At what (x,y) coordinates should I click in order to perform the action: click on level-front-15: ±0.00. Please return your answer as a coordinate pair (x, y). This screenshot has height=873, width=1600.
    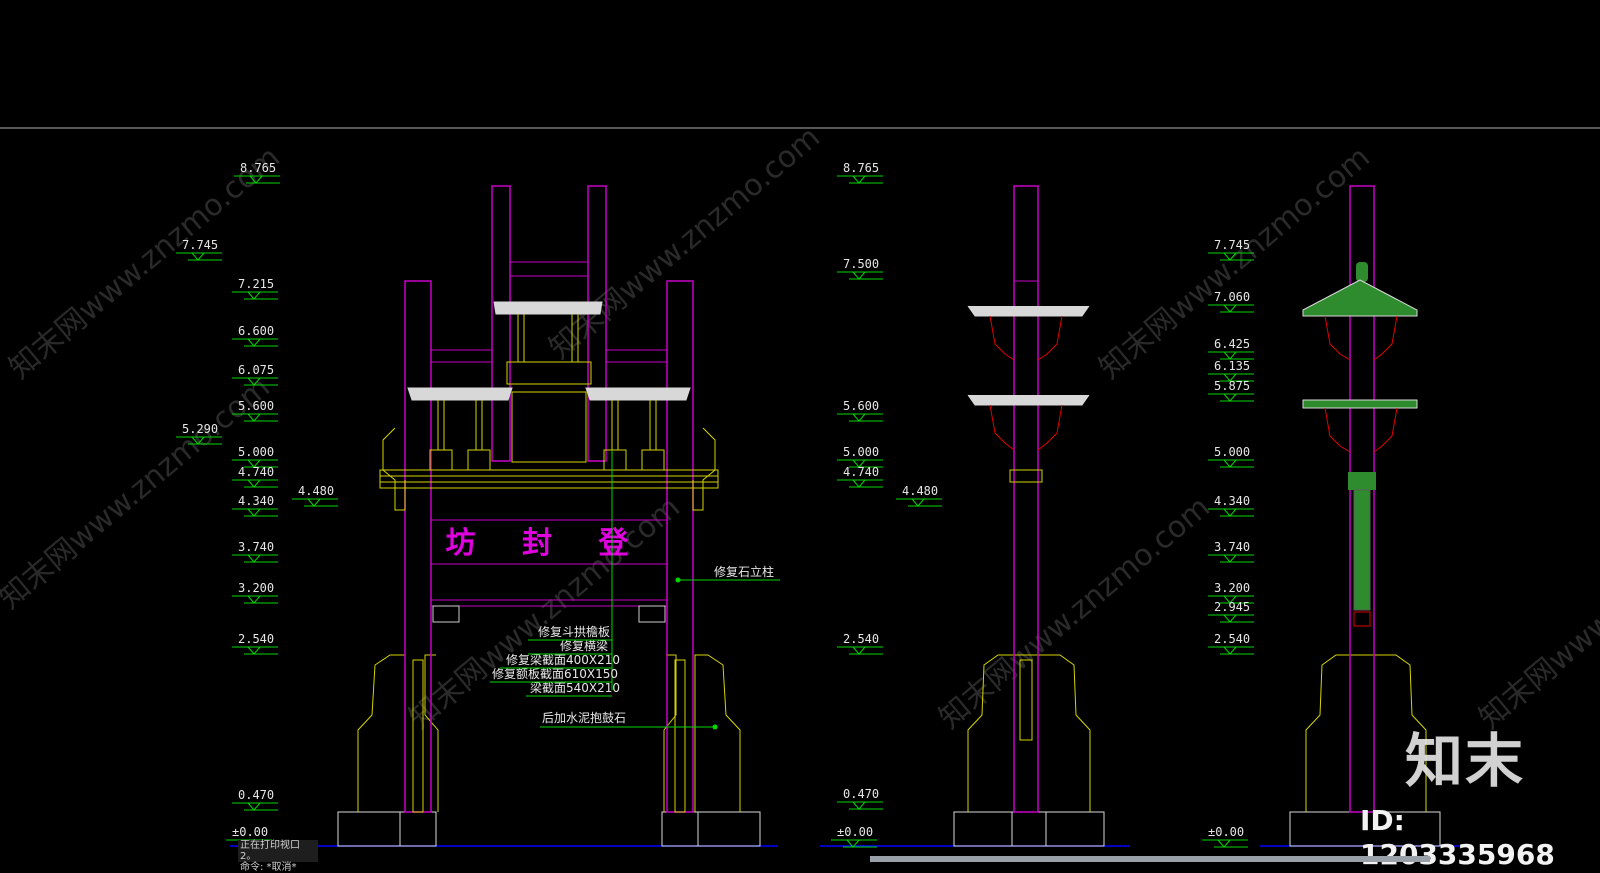
    Looking at the image, I should click on (250, 832).